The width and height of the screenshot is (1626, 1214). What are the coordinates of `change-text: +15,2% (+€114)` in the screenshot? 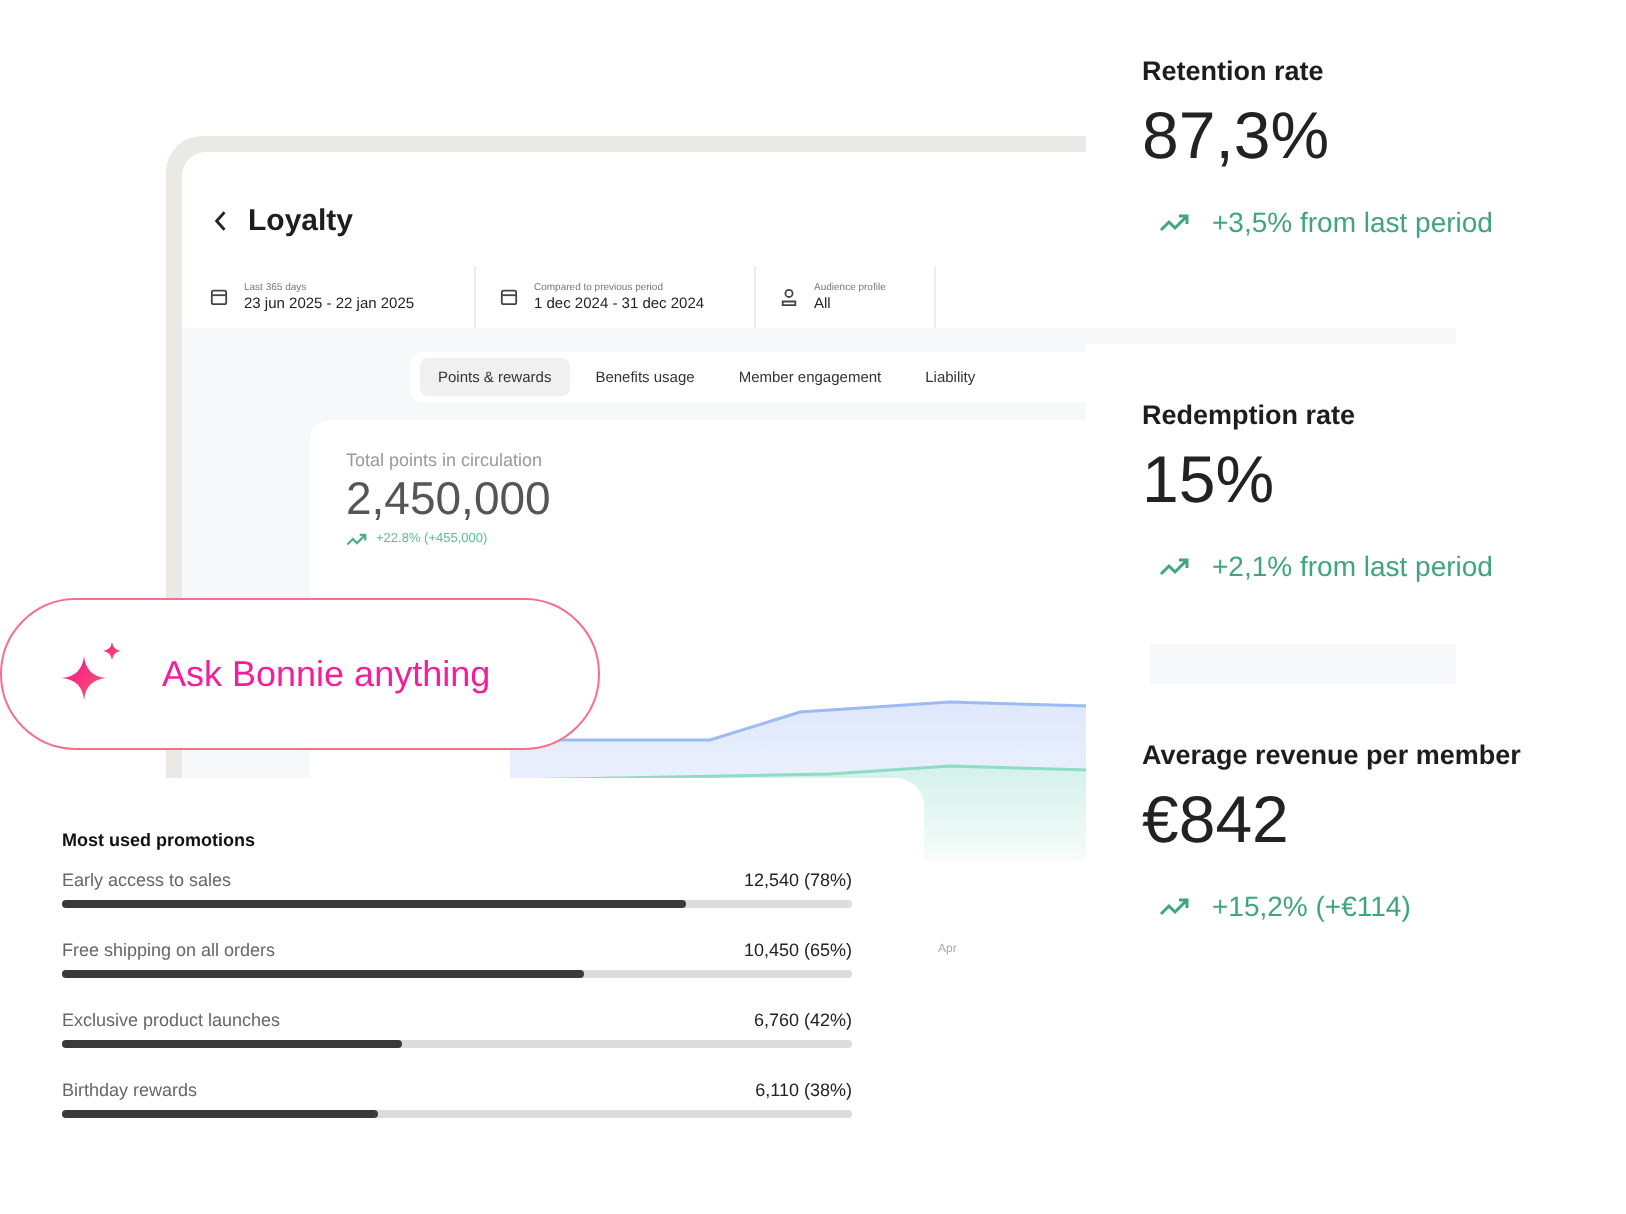 It's located at (1311, 906).